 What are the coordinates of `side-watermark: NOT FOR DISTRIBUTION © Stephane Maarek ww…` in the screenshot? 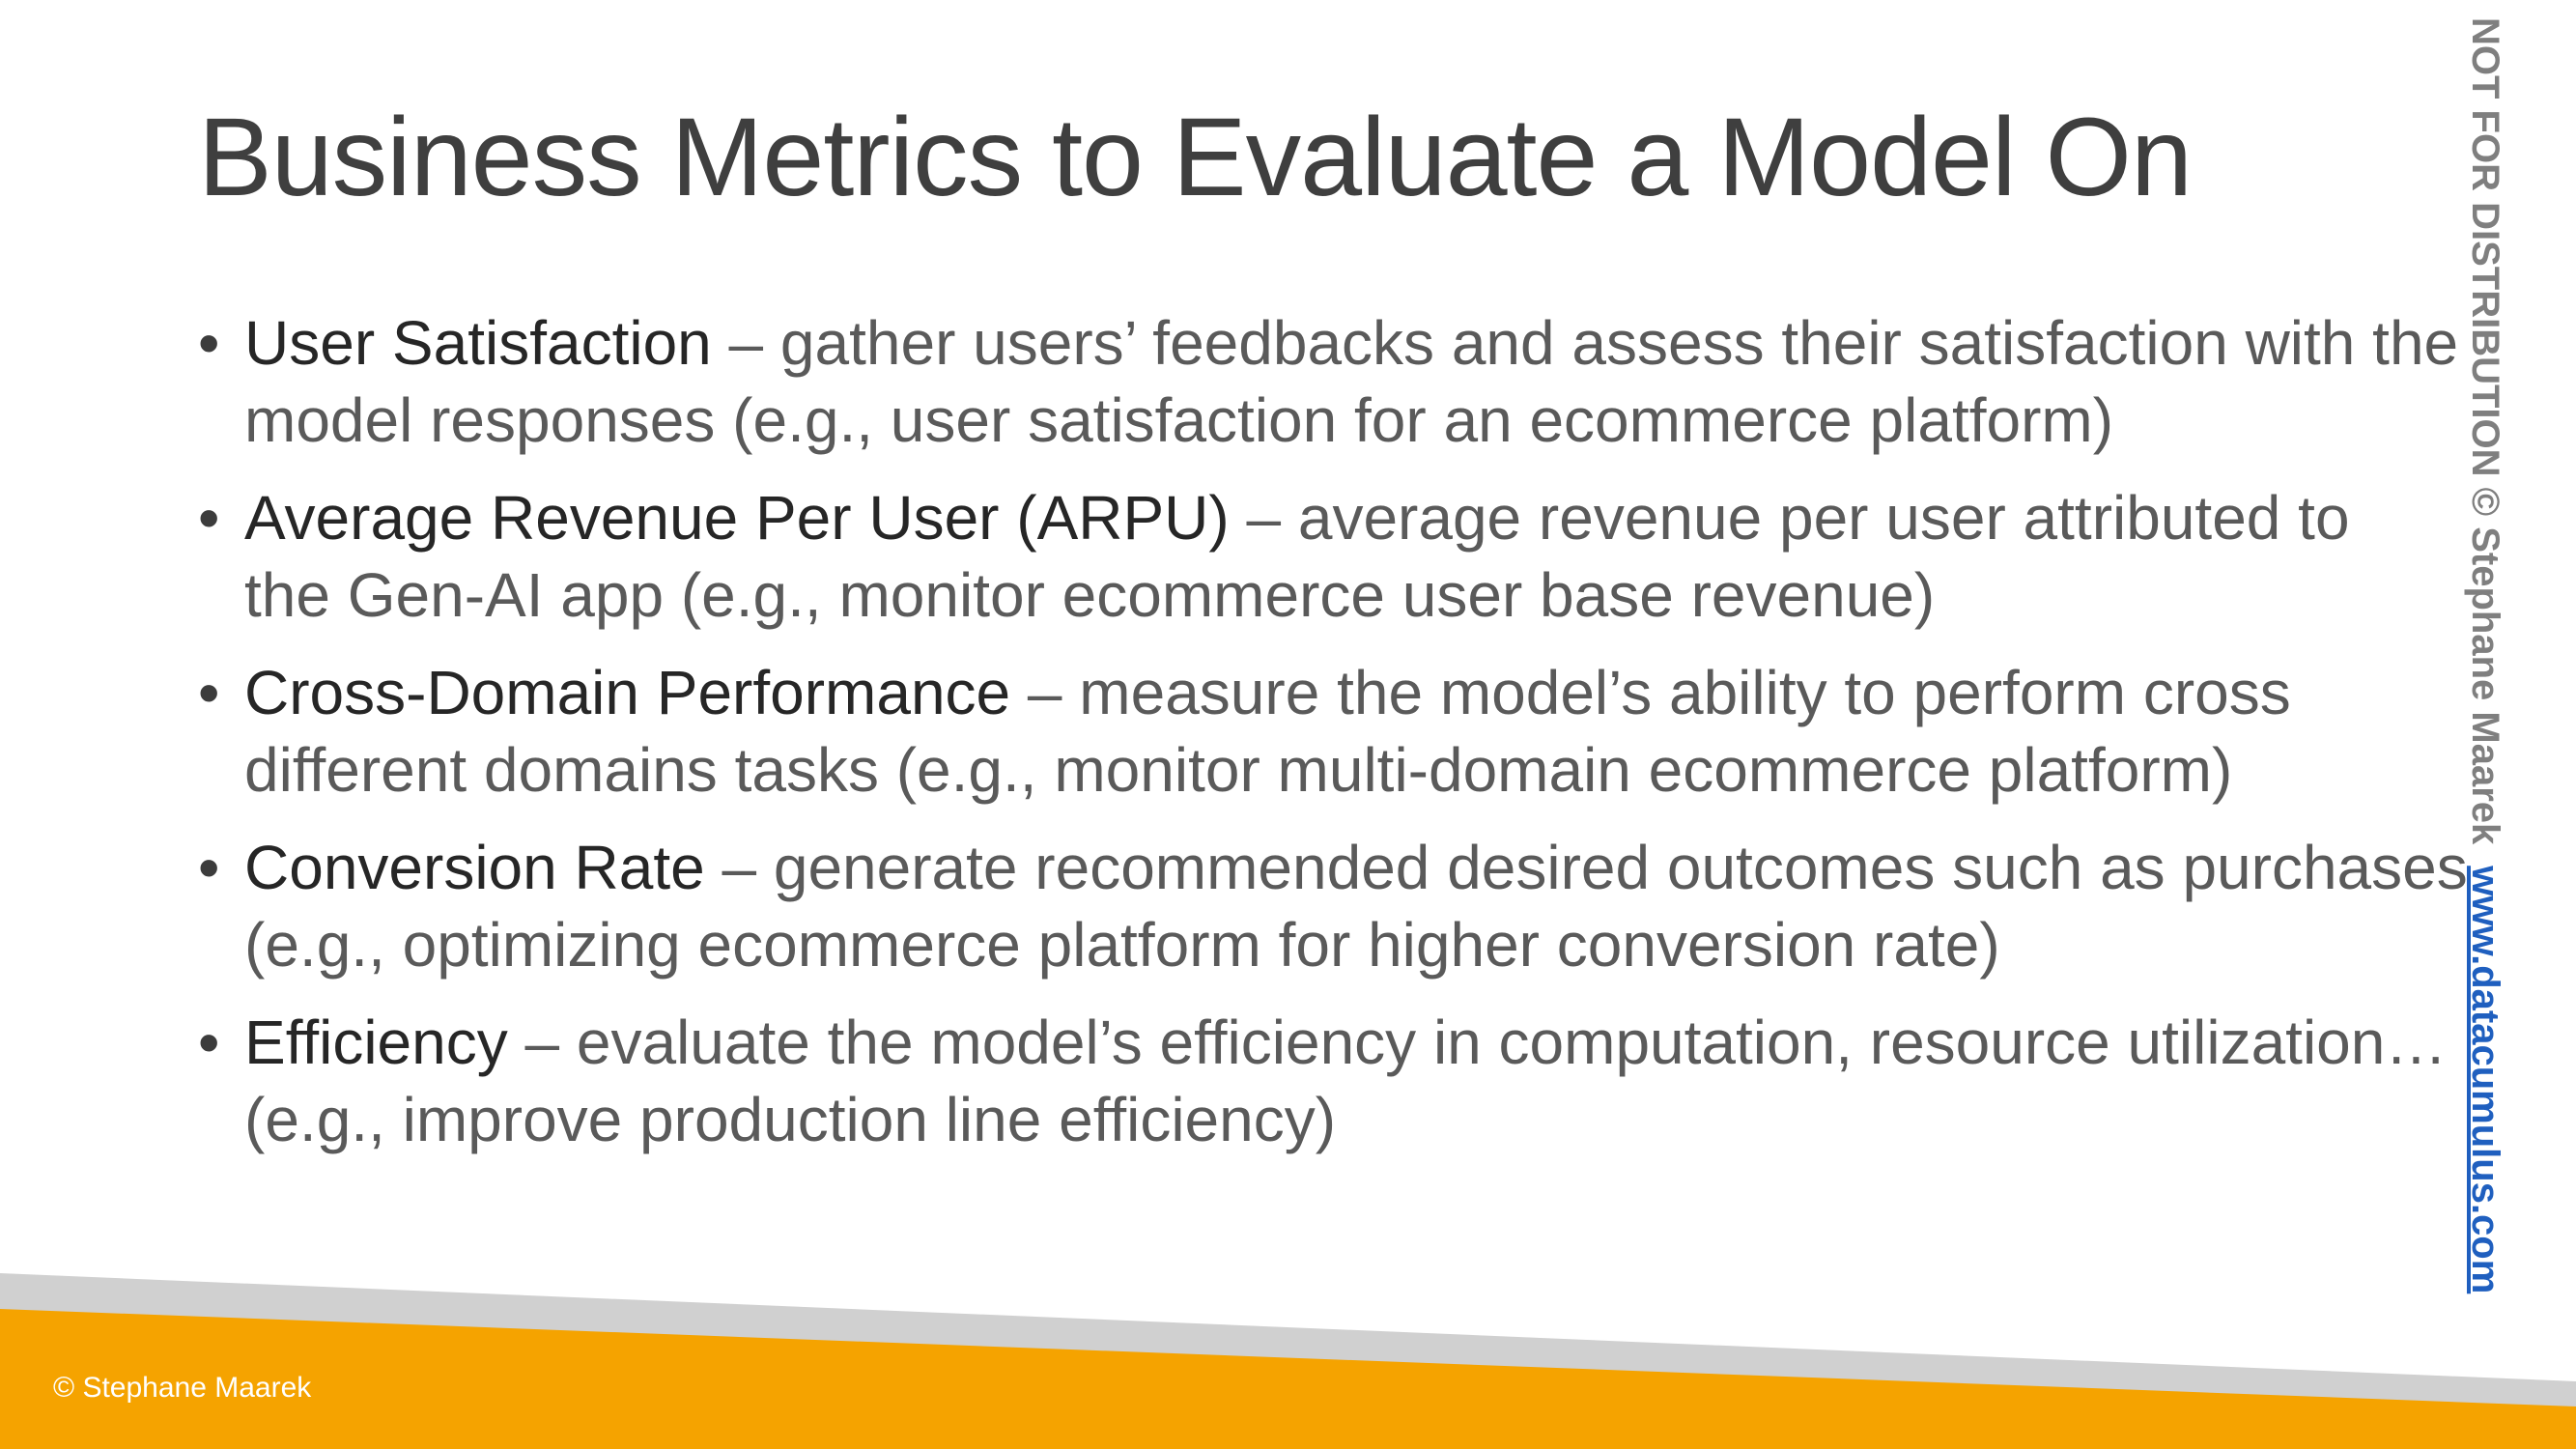 It's located at (2485, 712).